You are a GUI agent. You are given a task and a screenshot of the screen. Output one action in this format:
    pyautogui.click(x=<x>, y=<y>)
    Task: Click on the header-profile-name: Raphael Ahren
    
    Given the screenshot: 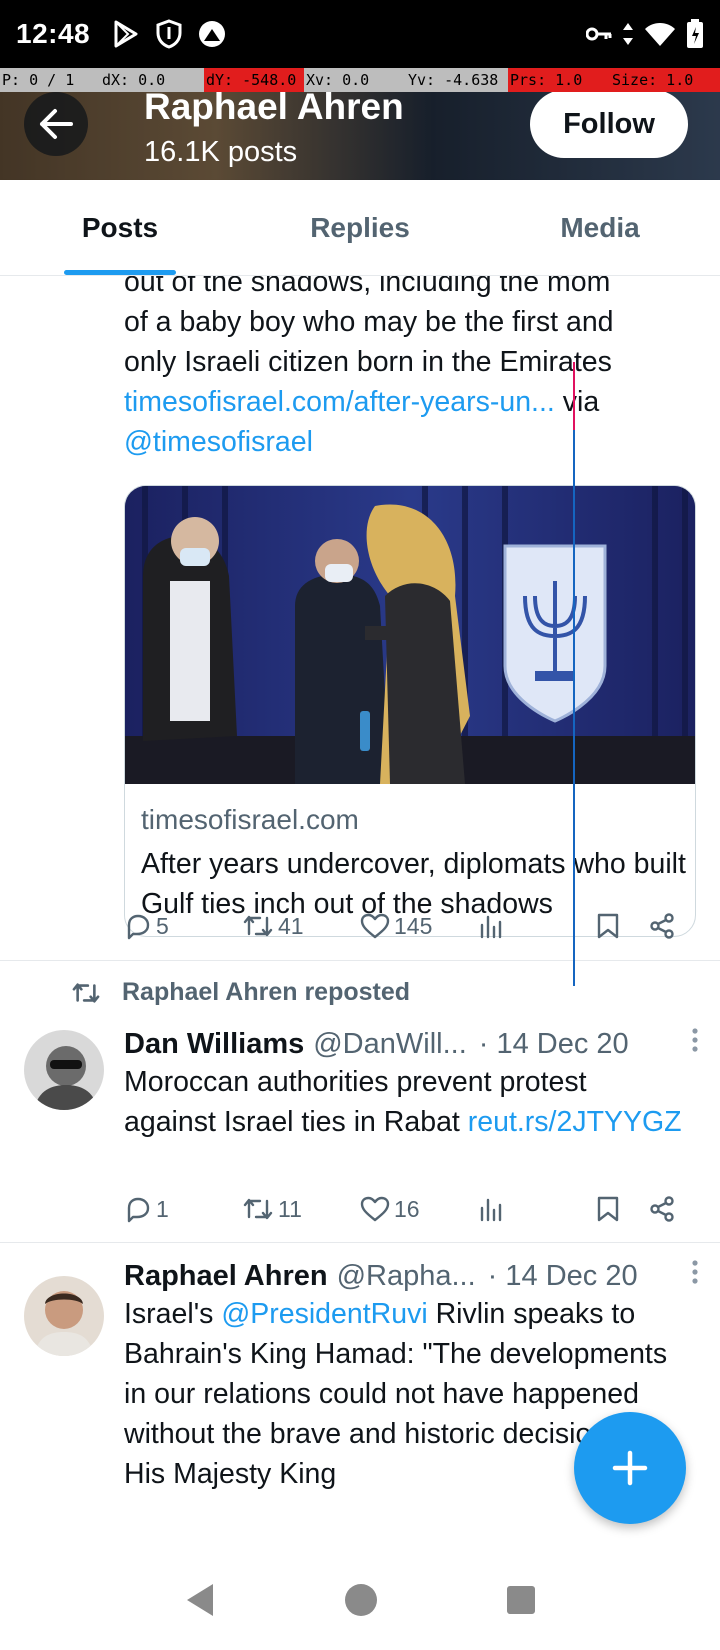 What is the action you would take?
    pyautogui.click(x=274, y=109)
    